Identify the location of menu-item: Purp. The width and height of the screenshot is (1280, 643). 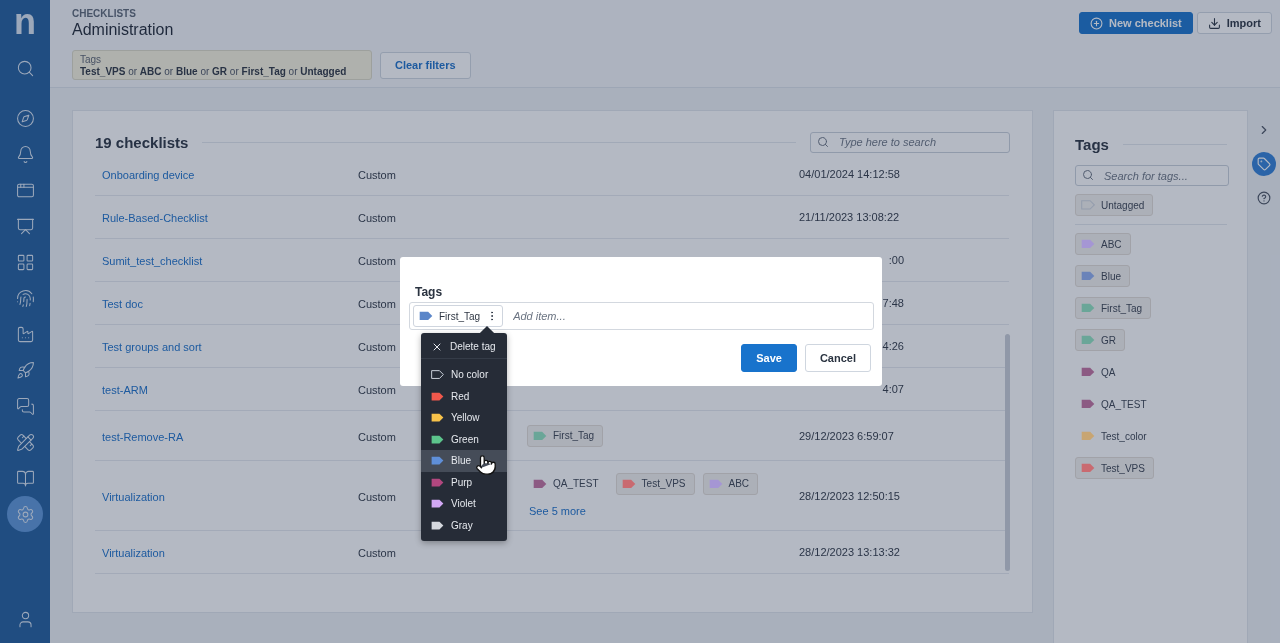
(464, 482).